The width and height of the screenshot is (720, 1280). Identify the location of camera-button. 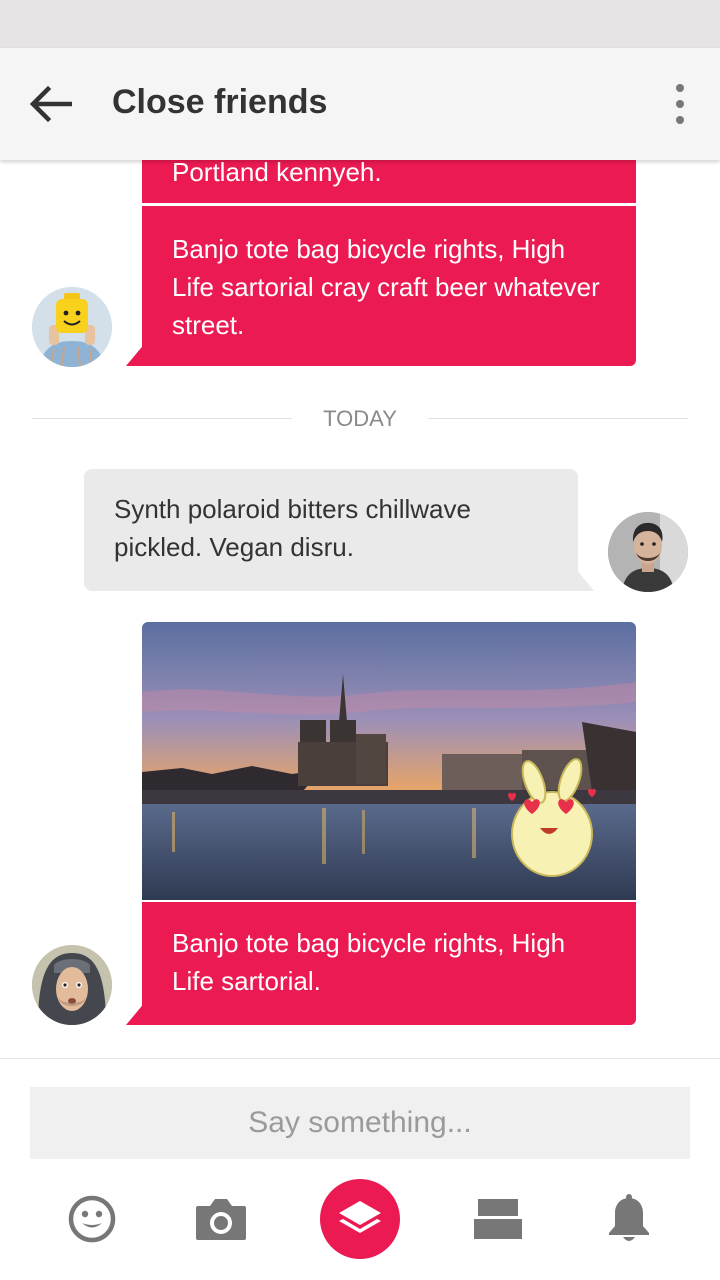
(221, 1219).